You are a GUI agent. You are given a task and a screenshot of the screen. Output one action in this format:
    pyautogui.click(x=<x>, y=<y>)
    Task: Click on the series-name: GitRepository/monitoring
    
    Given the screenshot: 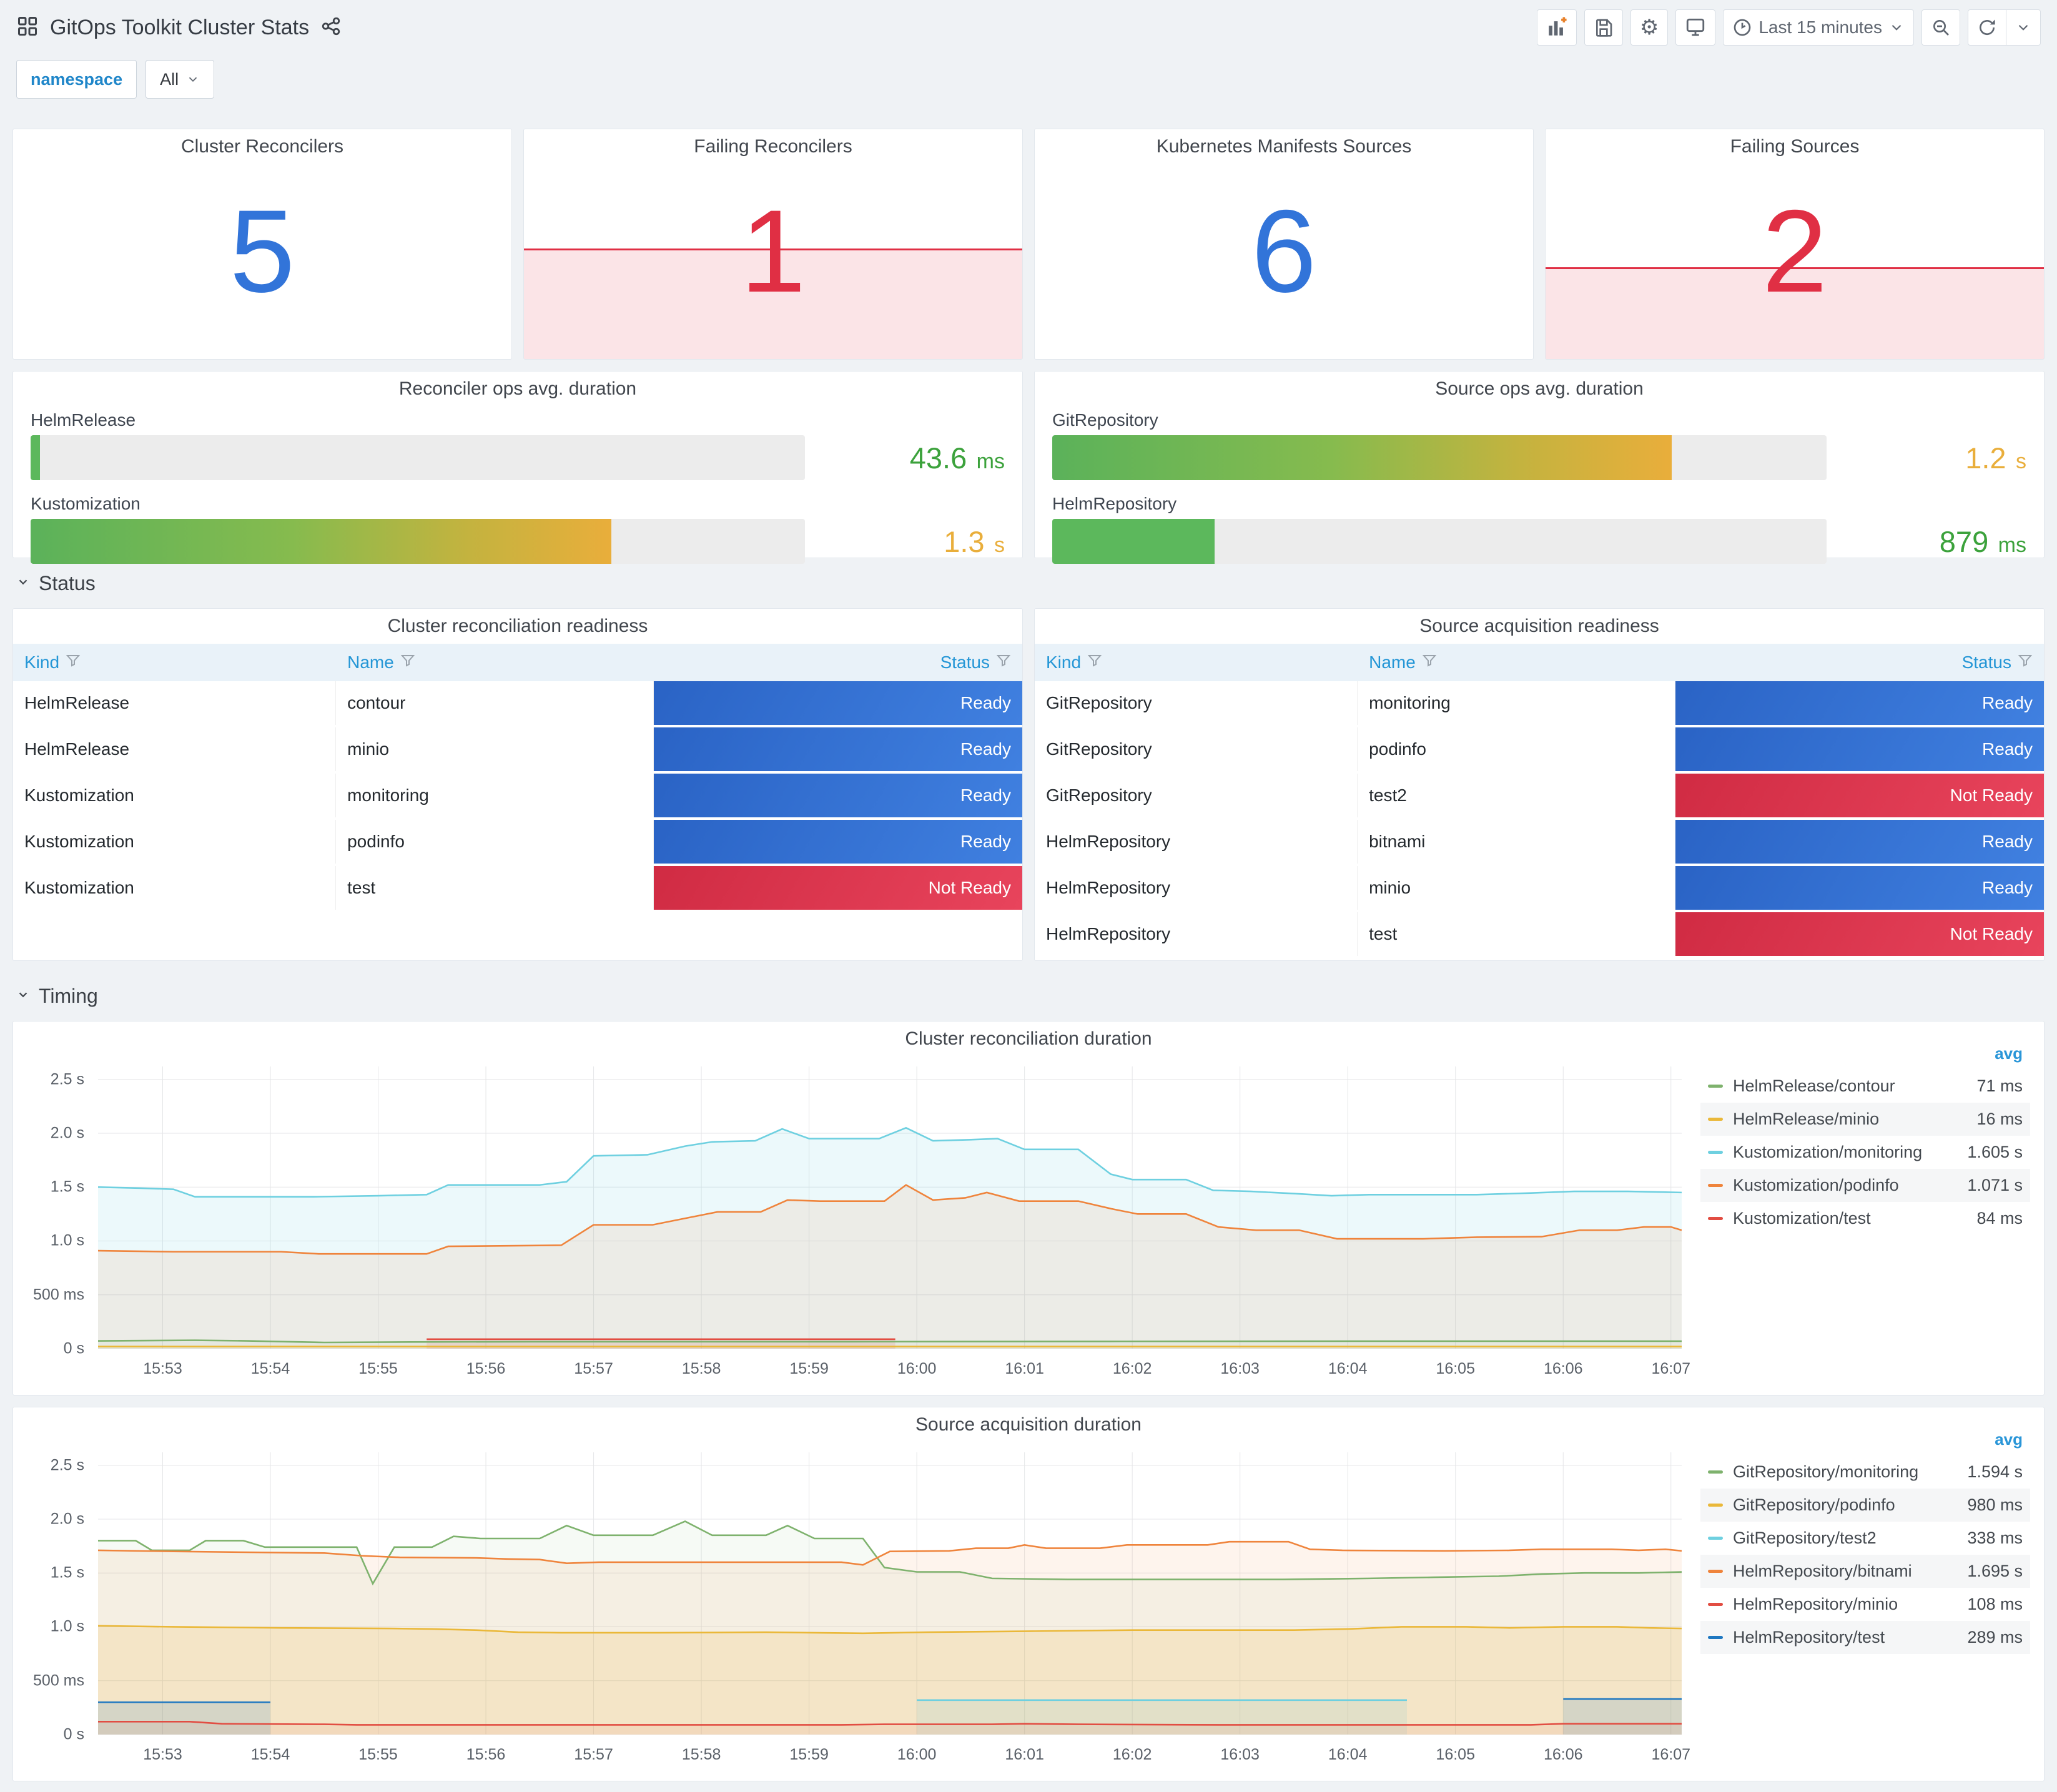 What is the action you would take?
    pyautogui.click(x=1826, y=1471)
    